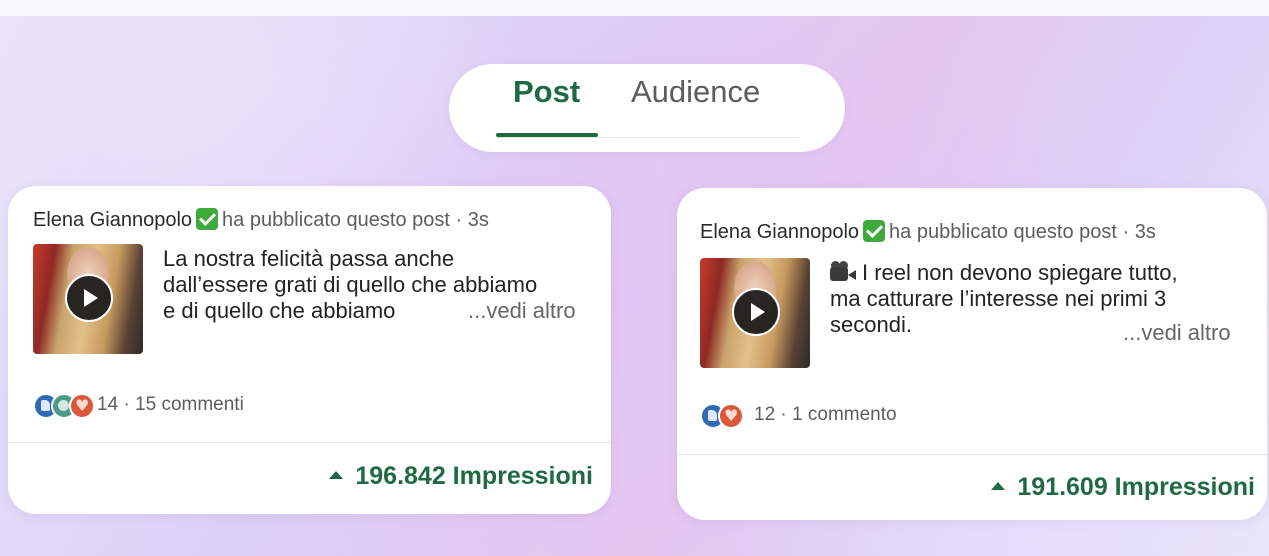  Describe the element at coordinates (634, 8) in the screenshot. I see `top-strip` at that location.